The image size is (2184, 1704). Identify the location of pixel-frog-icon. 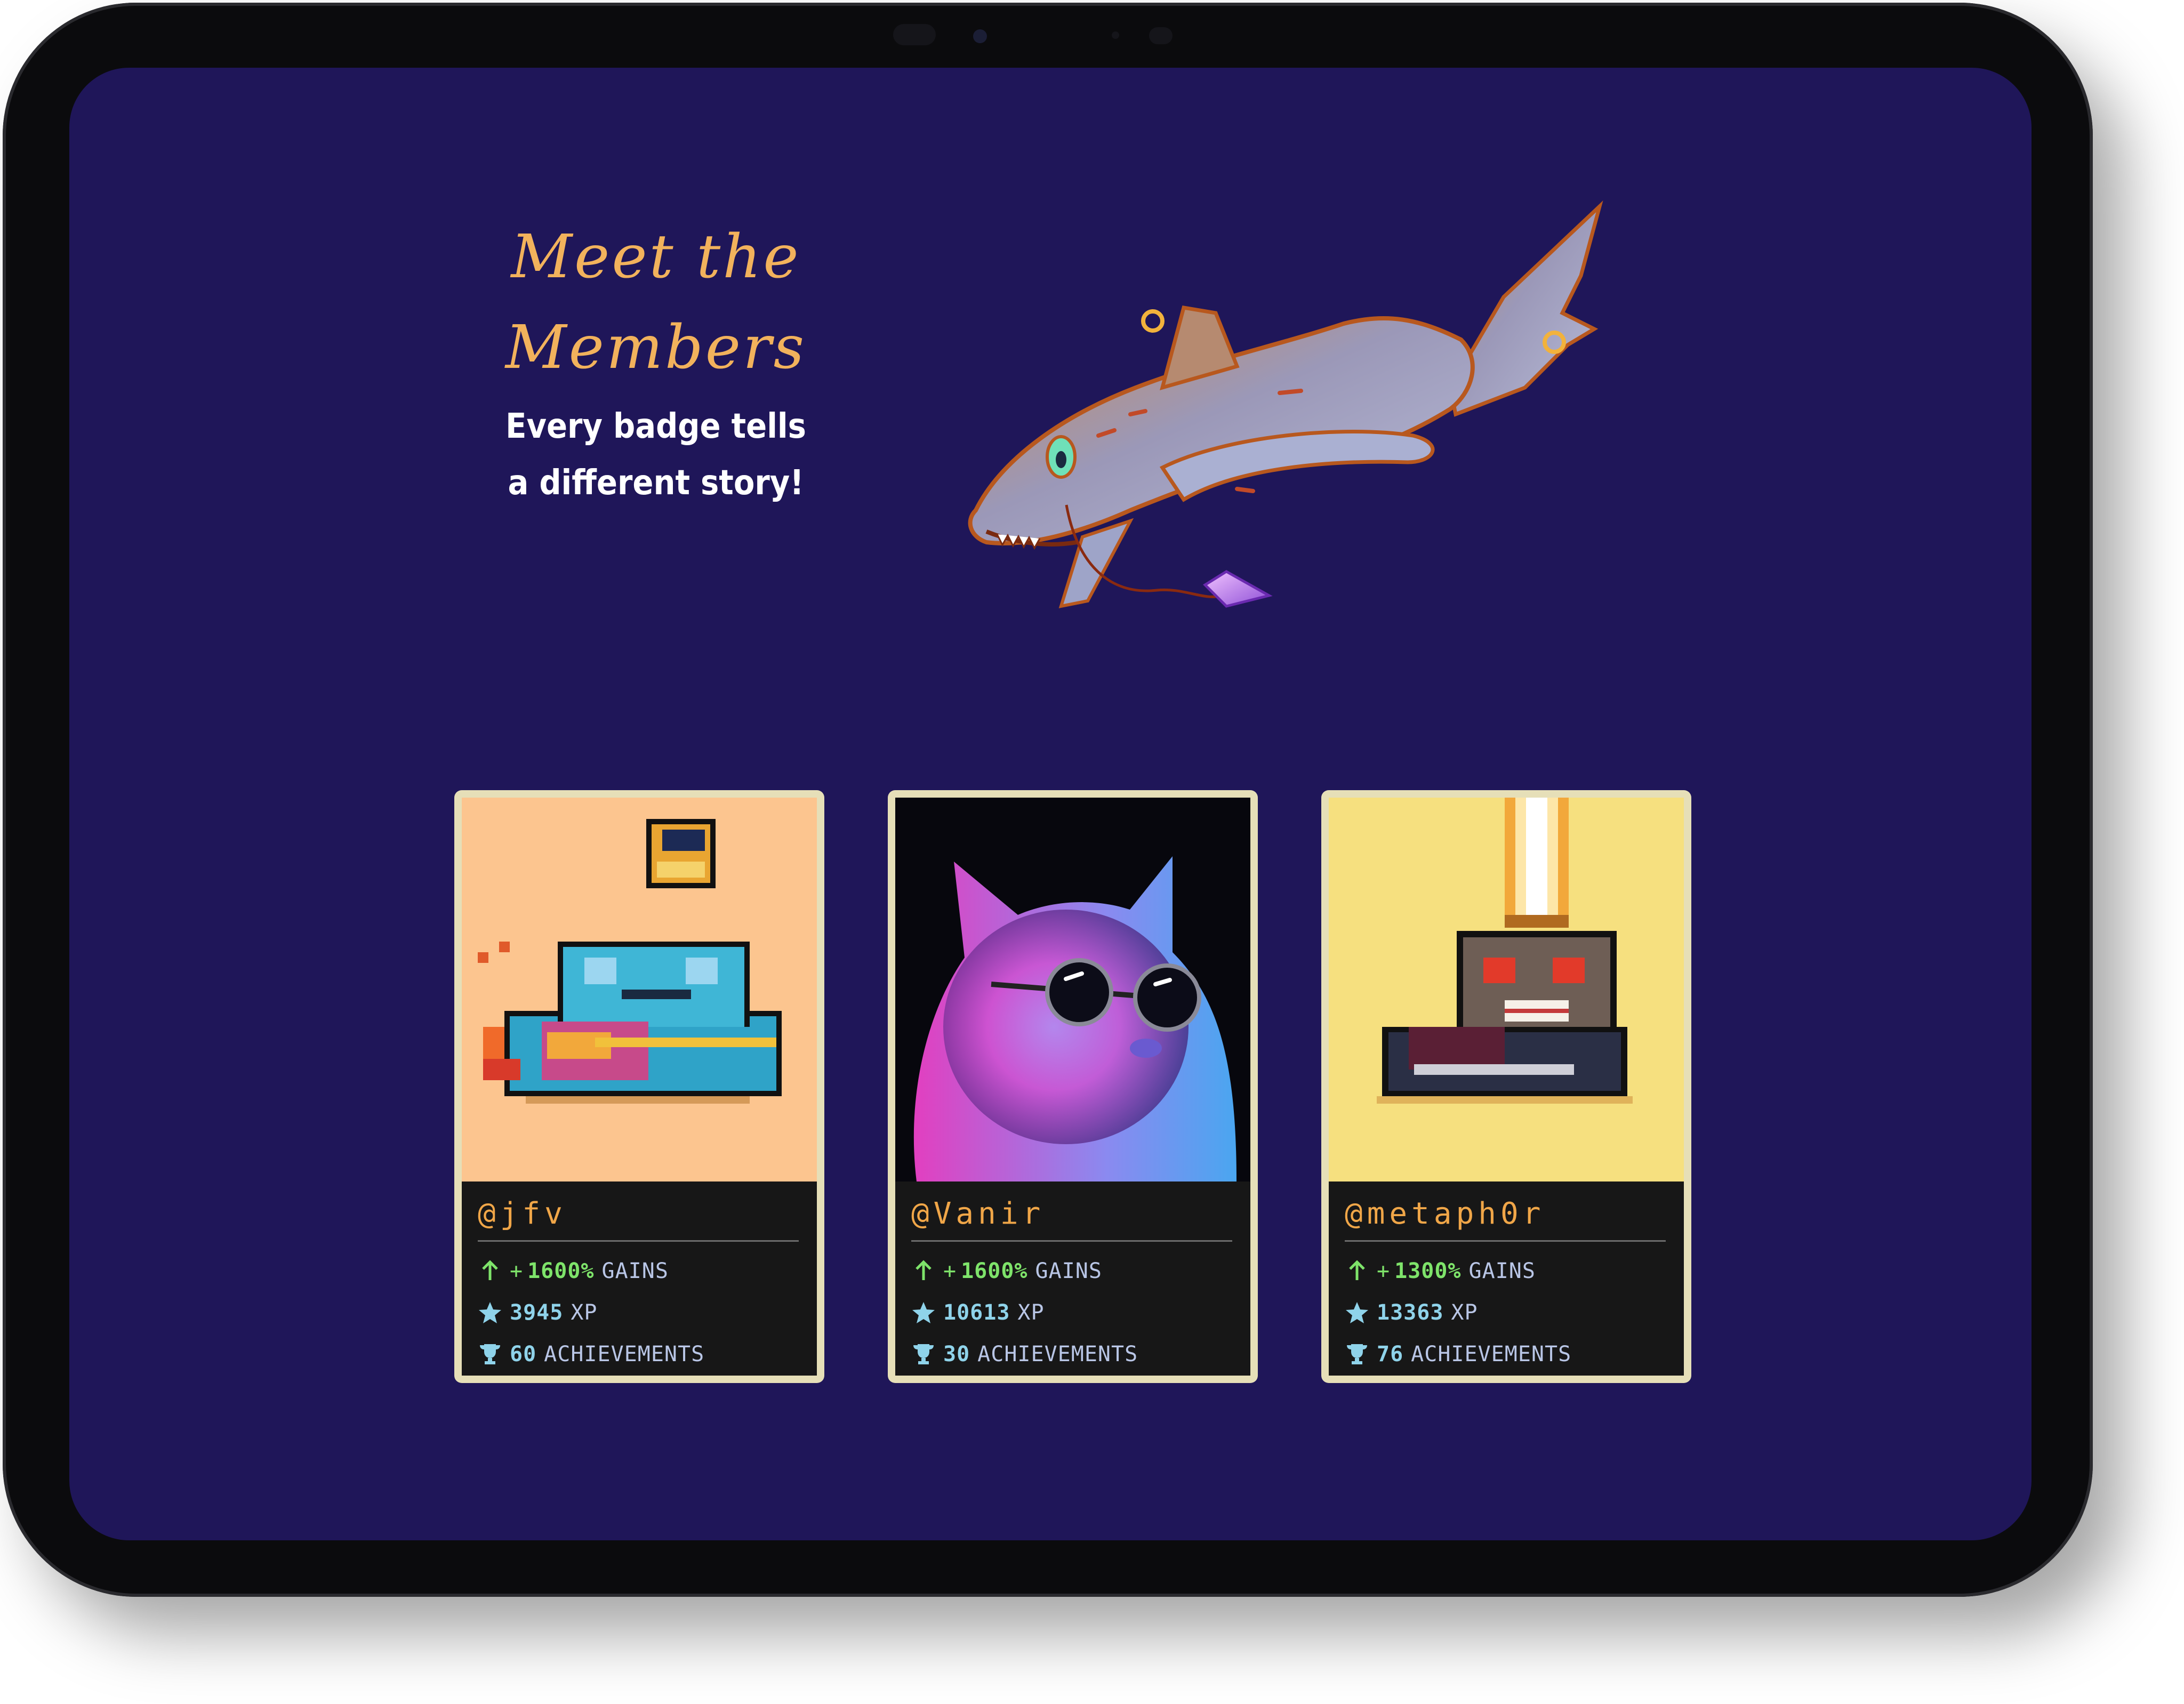
(630, 962).